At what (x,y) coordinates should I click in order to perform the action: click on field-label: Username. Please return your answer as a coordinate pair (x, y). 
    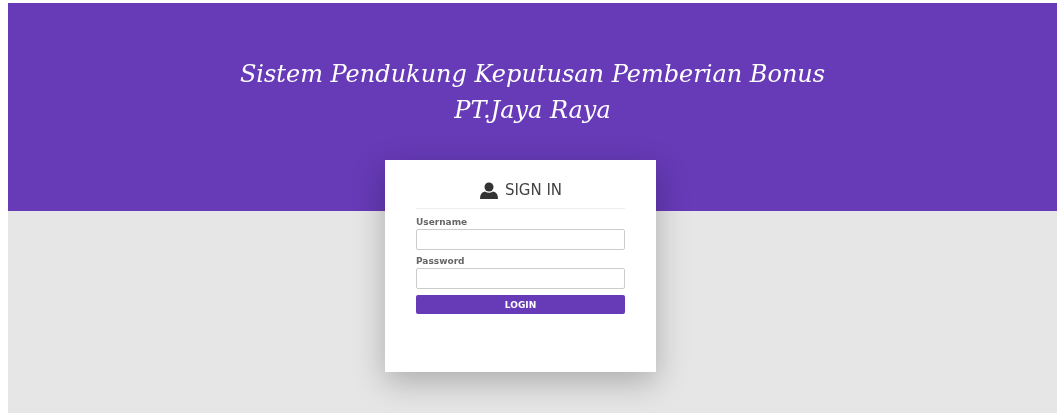
    Looking at the image, I should click on (442, 222).